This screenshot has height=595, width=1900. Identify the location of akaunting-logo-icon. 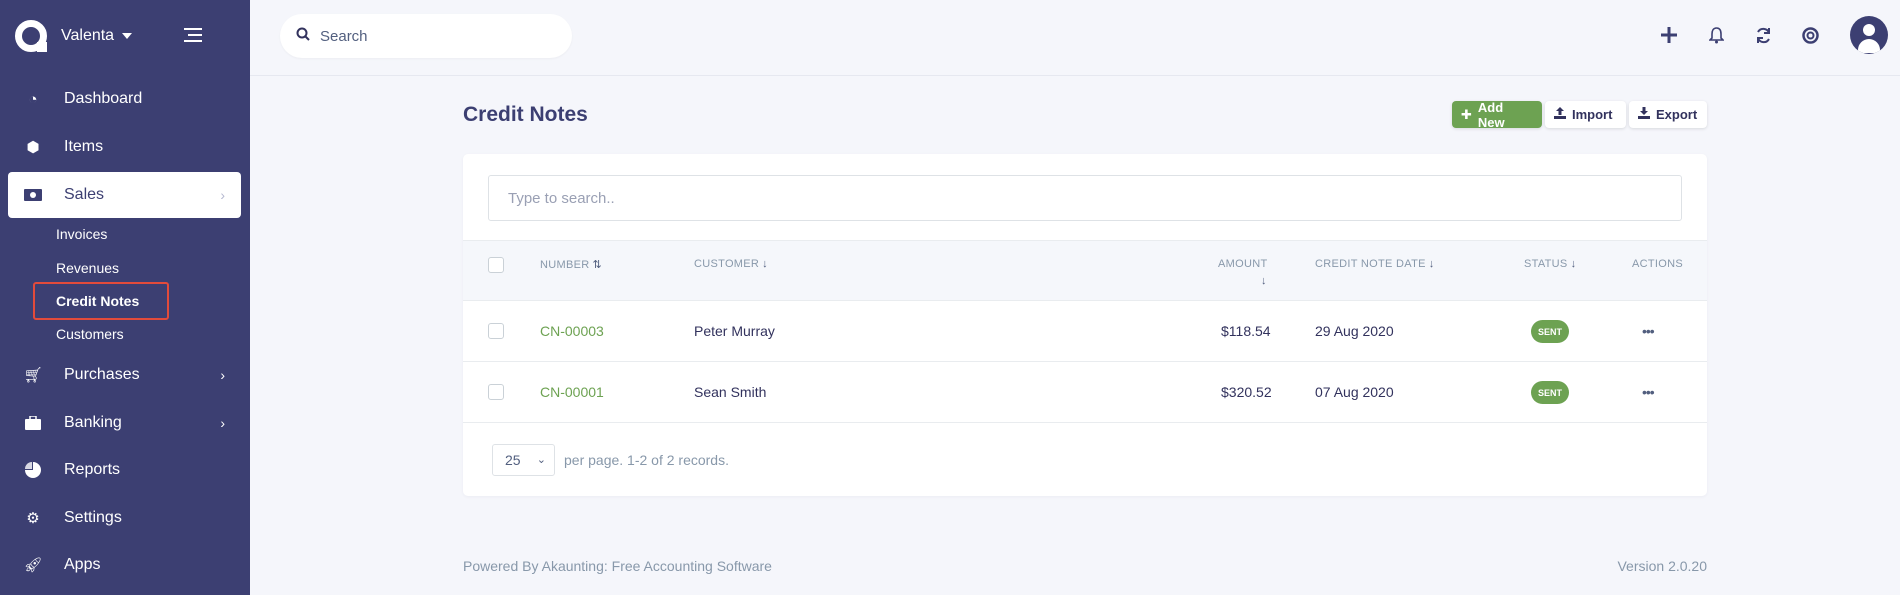
(31, 36).